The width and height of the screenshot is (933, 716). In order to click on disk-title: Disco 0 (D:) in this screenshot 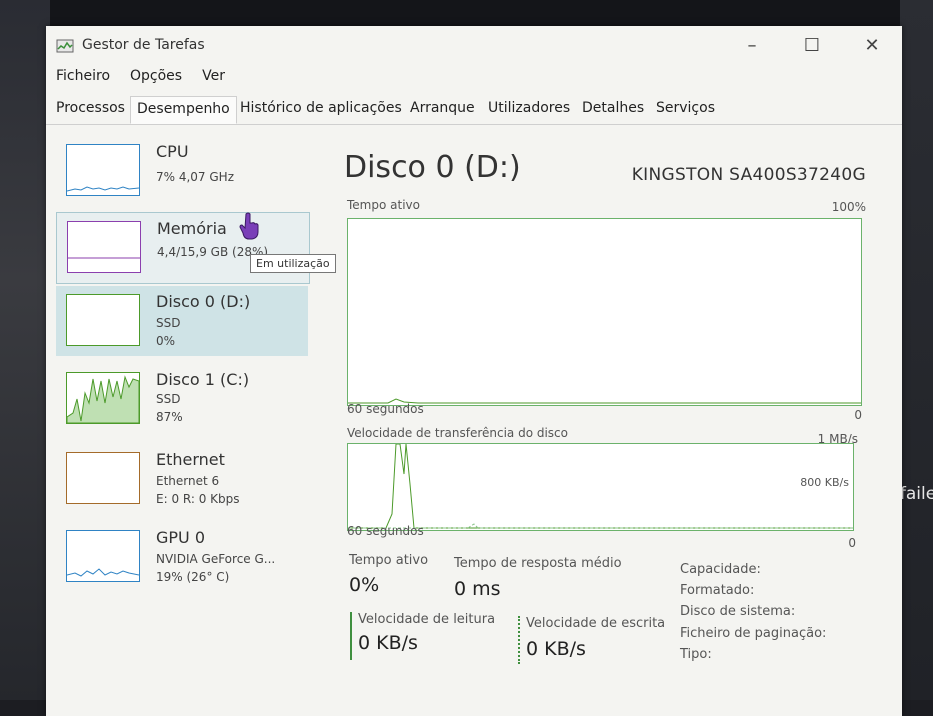, I will do `click(432, 167)`.